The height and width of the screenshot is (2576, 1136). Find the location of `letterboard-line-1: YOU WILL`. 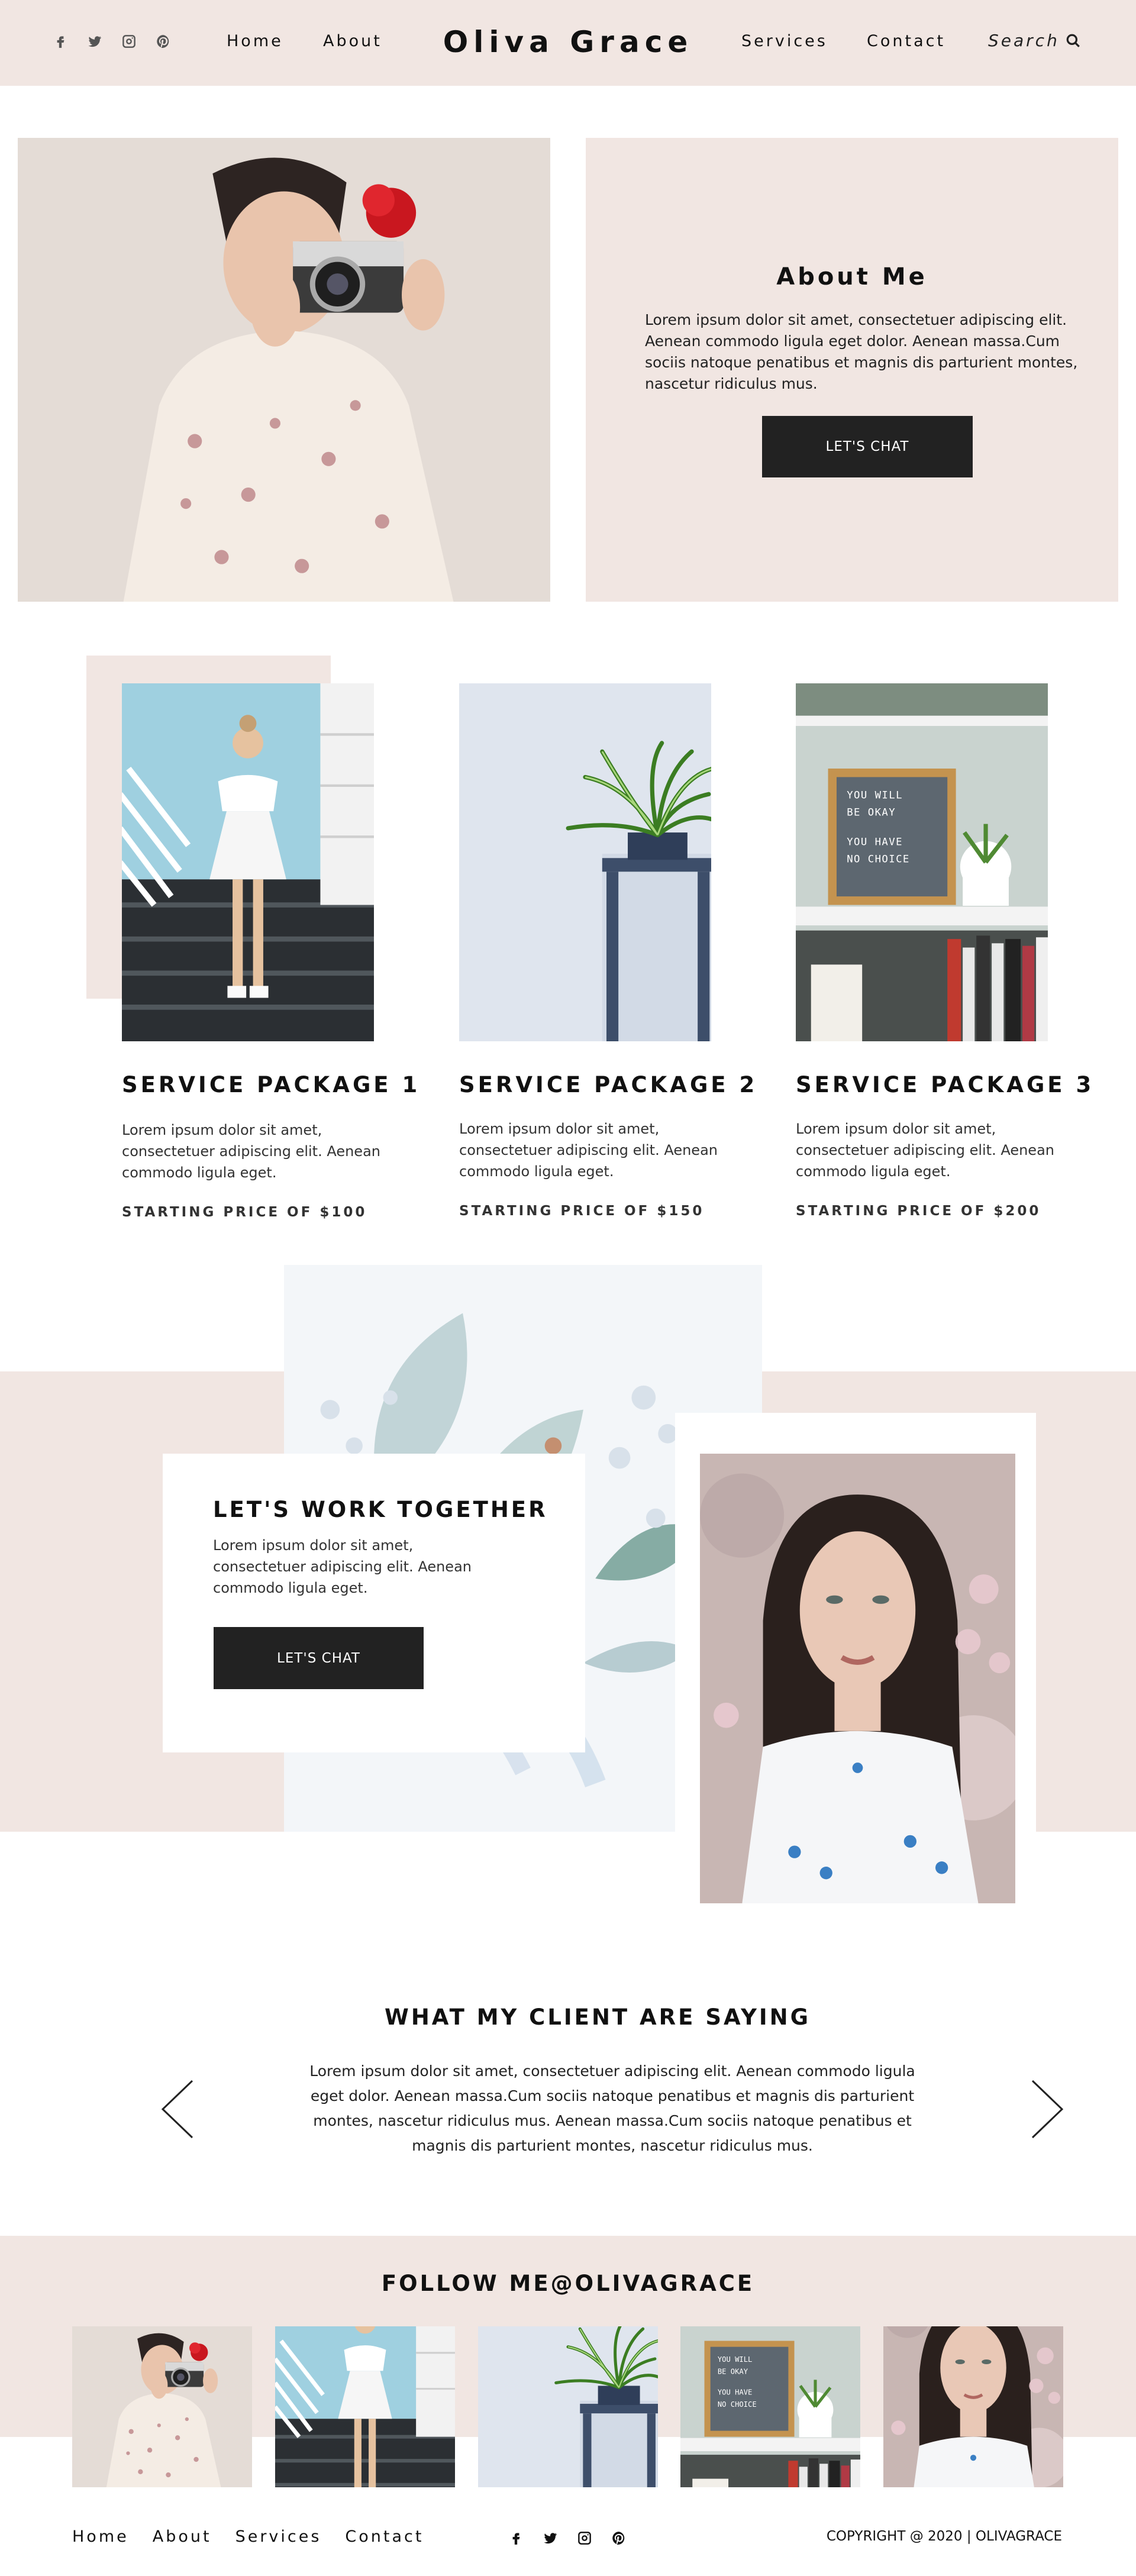

letterboard-line-1: YOU WILL is located at coordinates (875, 795).